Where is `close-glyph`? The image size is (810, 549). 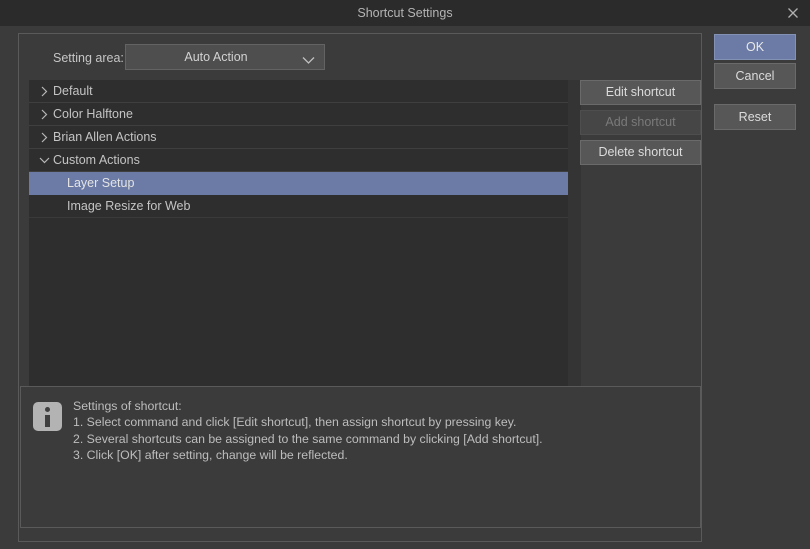 close-glyph is located at coordinates (793, 13).